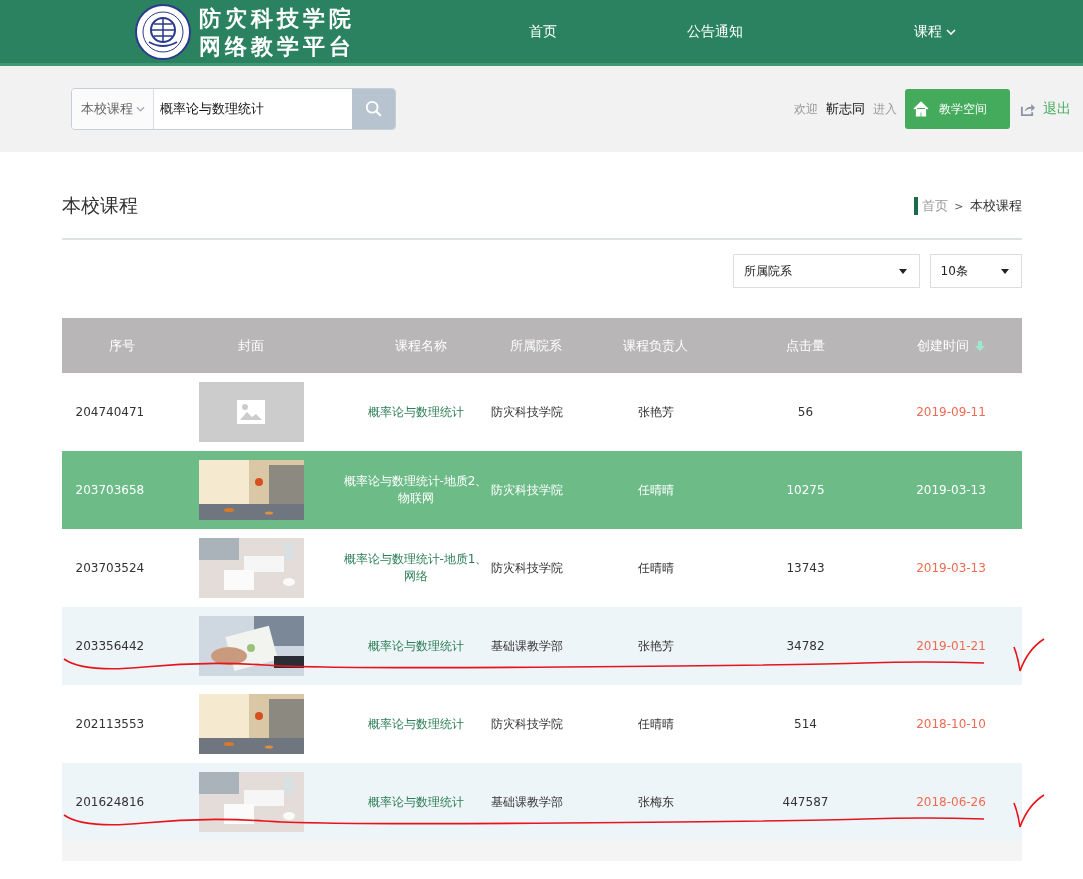 The height and width of the screenshot is (879, 1083). Describe the element at coordinates (885, 109) in the screenshot. I see `enter-text: 进入` at that location.